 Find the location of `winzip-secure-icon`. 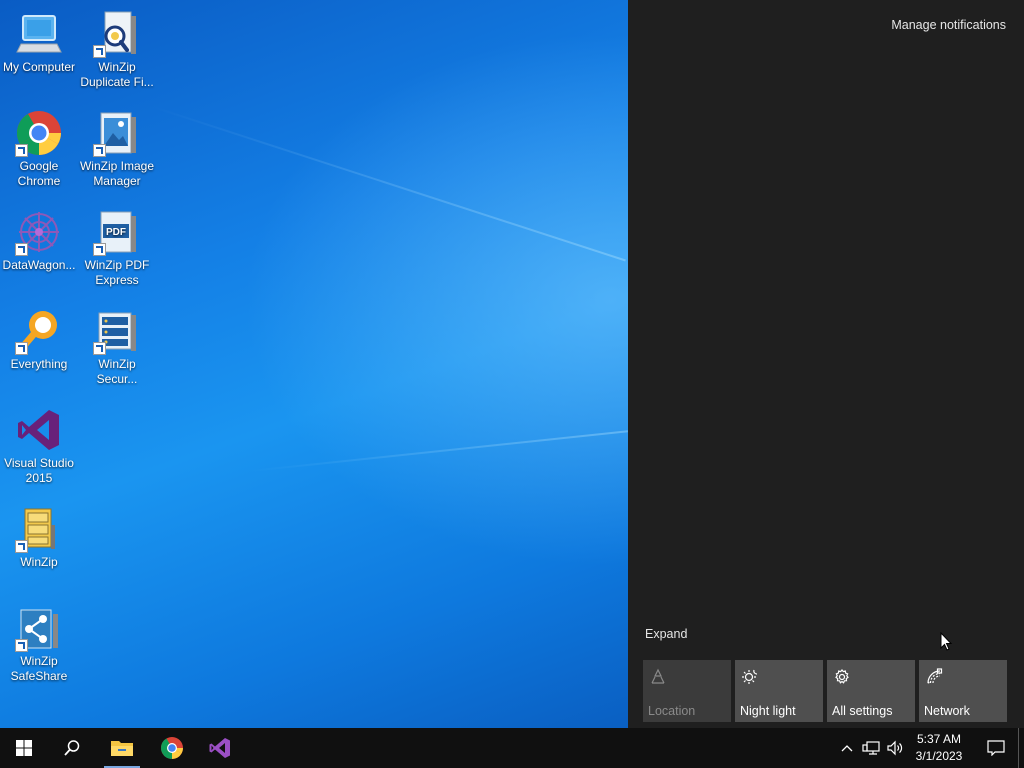

winzip-secure-icon is located at coordinates (117, 331).